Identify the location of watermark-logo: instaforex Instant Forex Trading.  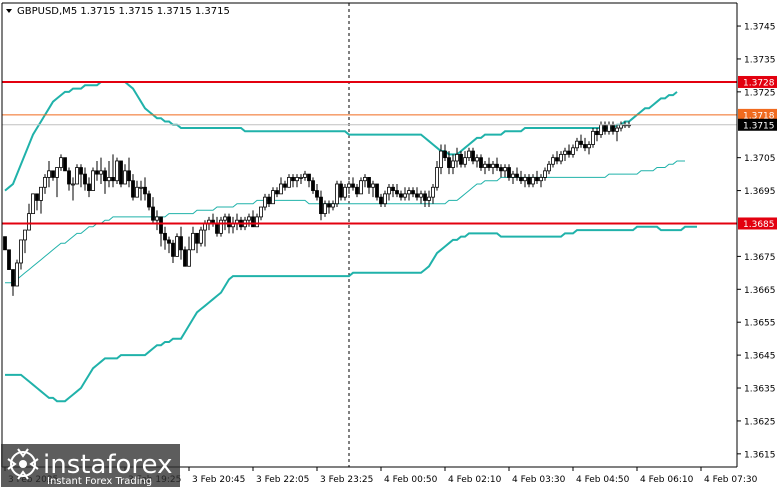
(90, 465).